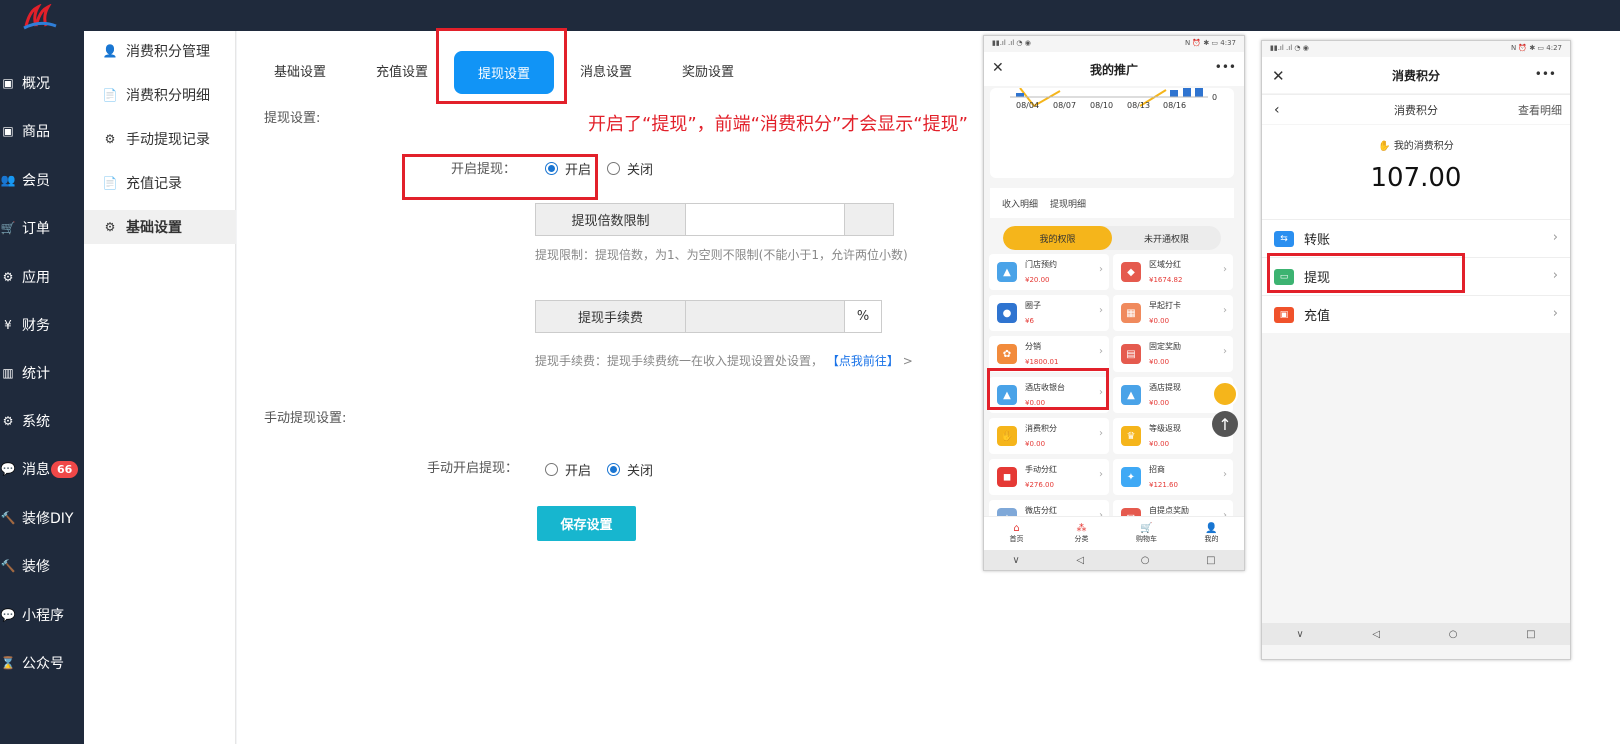 The height and width of the screenshot is (744, 1620). I want to click on bottom-tab-0: ⌂ 首页, so click(1016, 533).